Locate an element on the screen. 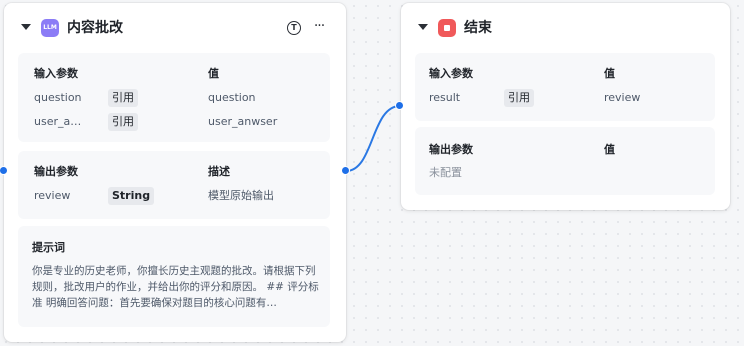 The width and height of the screenshot is (744, 346). param-value: user_anwser is located at coordinates (243, 121).